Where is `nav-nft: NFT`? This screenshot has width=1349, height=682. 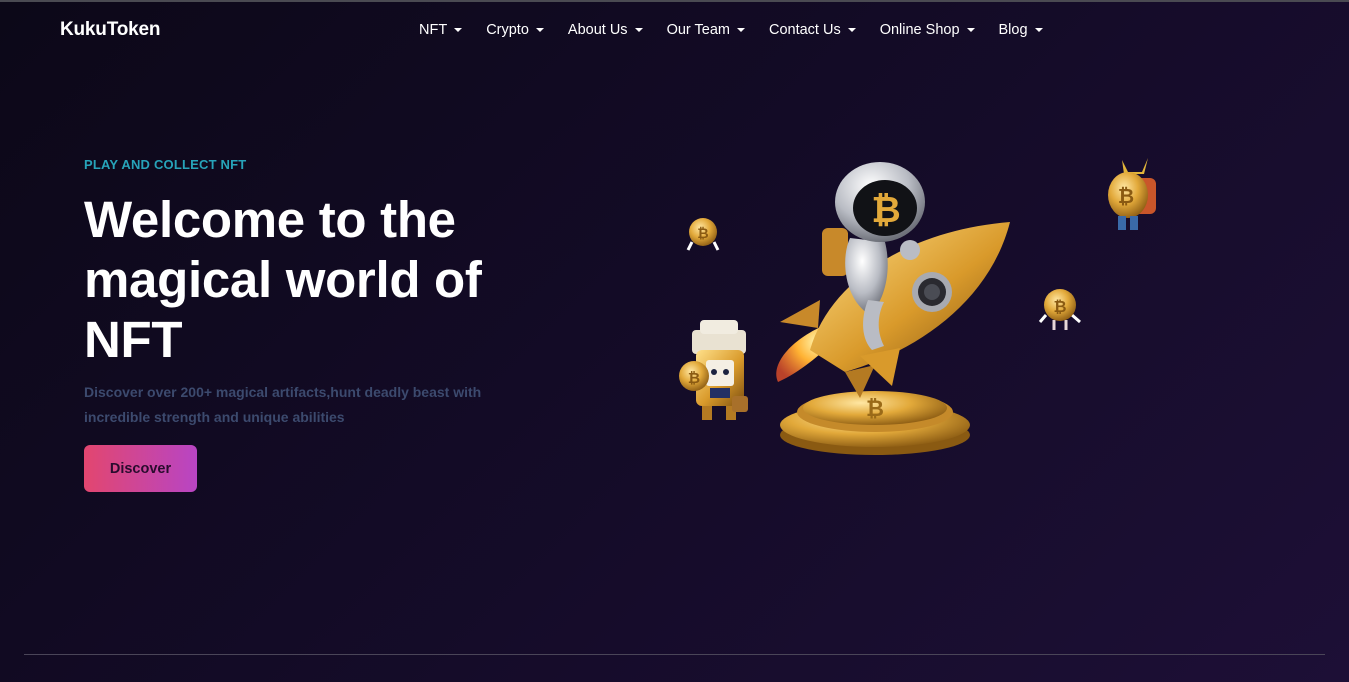
nav-nft: NFT is located at coordinates (441, 30).